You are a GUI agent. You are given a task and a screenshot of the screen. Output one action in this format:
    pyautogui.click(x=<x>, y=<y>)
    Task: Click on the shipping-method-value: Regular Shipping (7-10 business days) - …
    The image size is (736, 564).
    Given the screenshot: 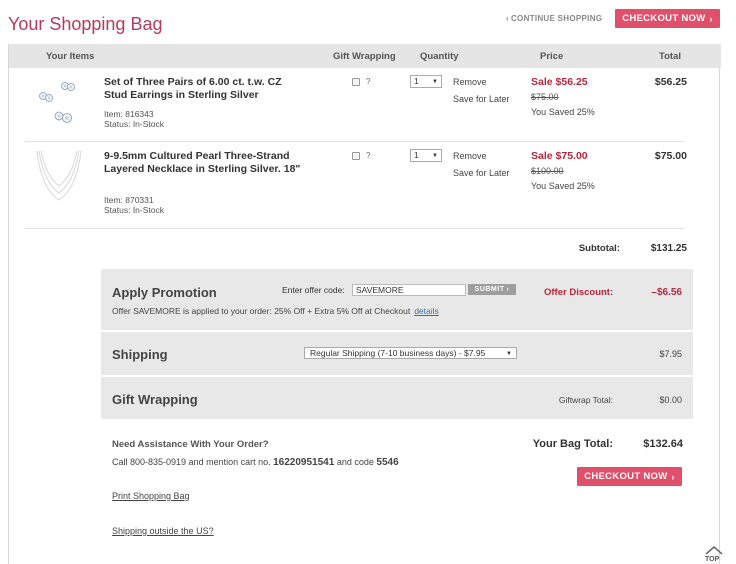 What is the action you would take?
    pyautogui.click(x=398, y=353)
    